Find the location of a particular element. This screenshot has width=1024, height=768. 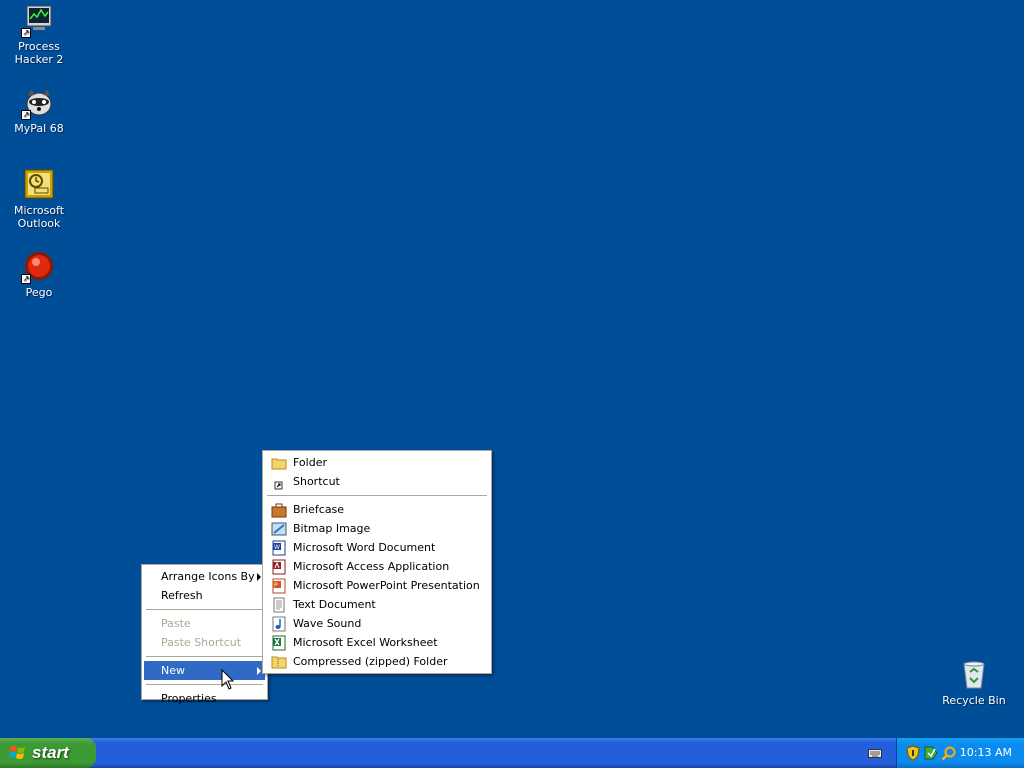

new-menu-item-word-document: W Microsoft Word Document is located at coordinates (377, 547).